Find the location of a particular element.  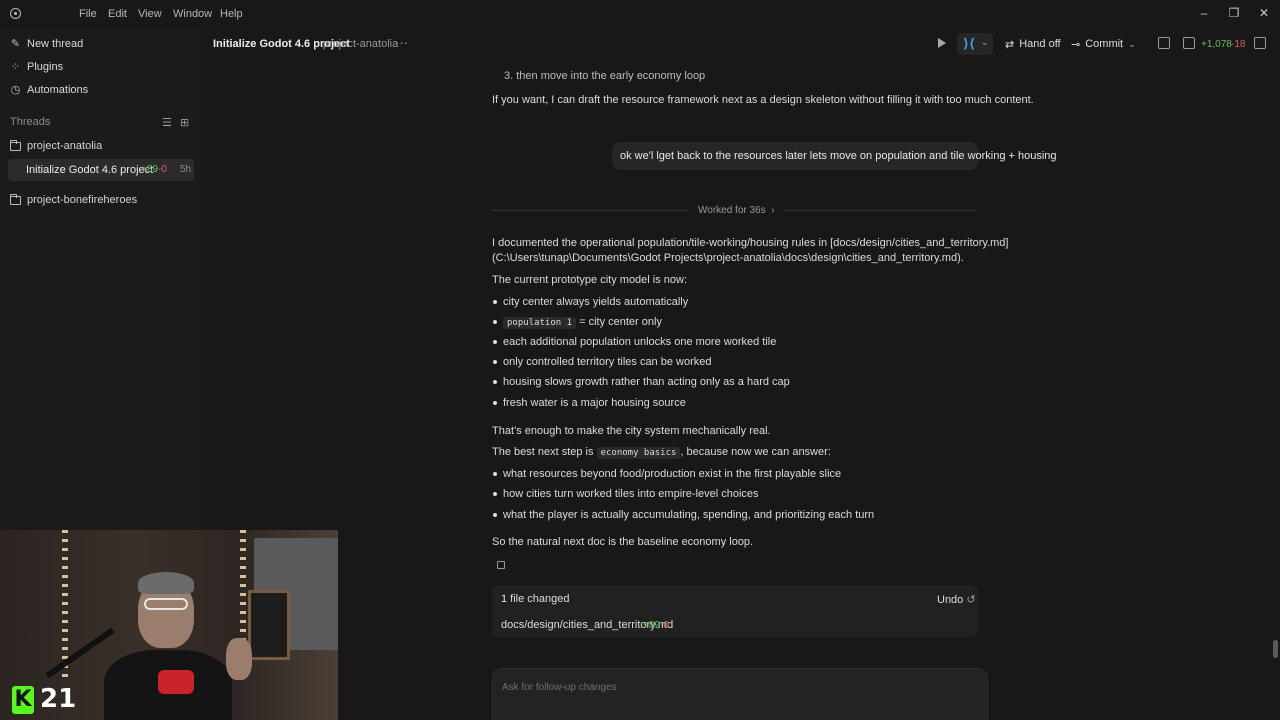

person-hair is located at coordinates (166, 583).